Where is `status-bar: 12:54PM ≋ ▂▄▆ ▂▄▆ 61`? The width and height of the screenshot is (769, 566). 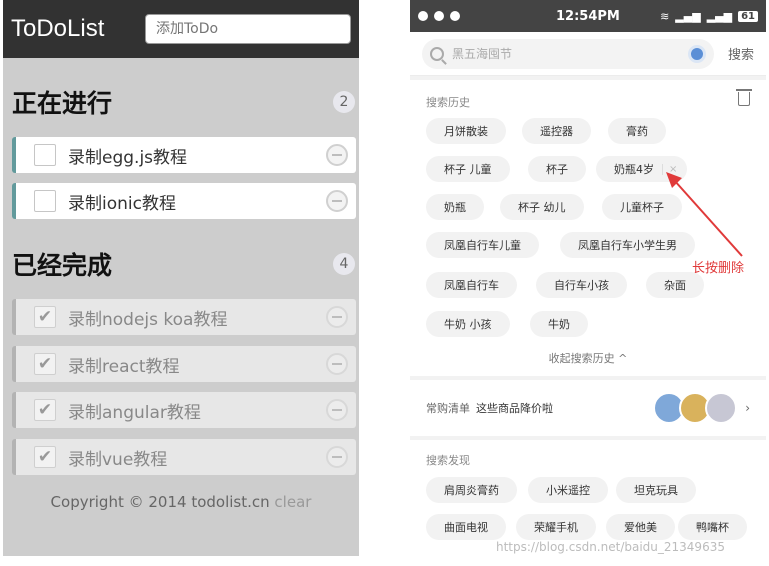
status-bar: 12:54PM ≋ ▂▄▆ ▂▄▆ 61 is located at coordinates (588, 16).